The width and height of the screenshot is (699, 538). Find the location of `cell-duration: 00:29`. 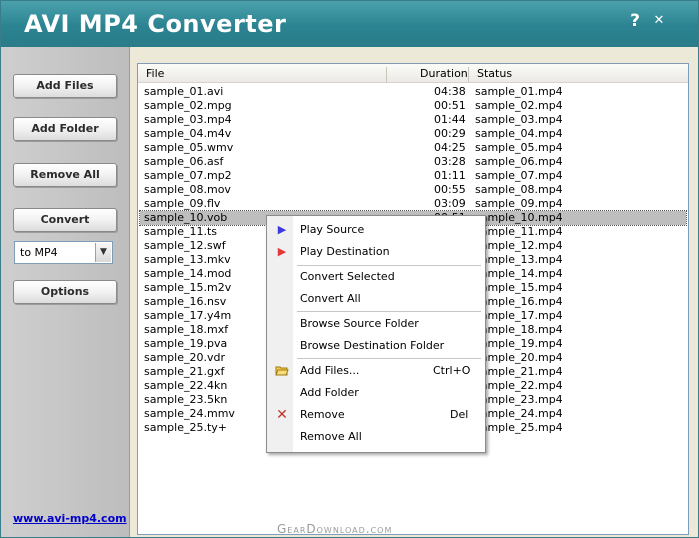

cell-duration: 00:29 is located at coordinates (450, 133).